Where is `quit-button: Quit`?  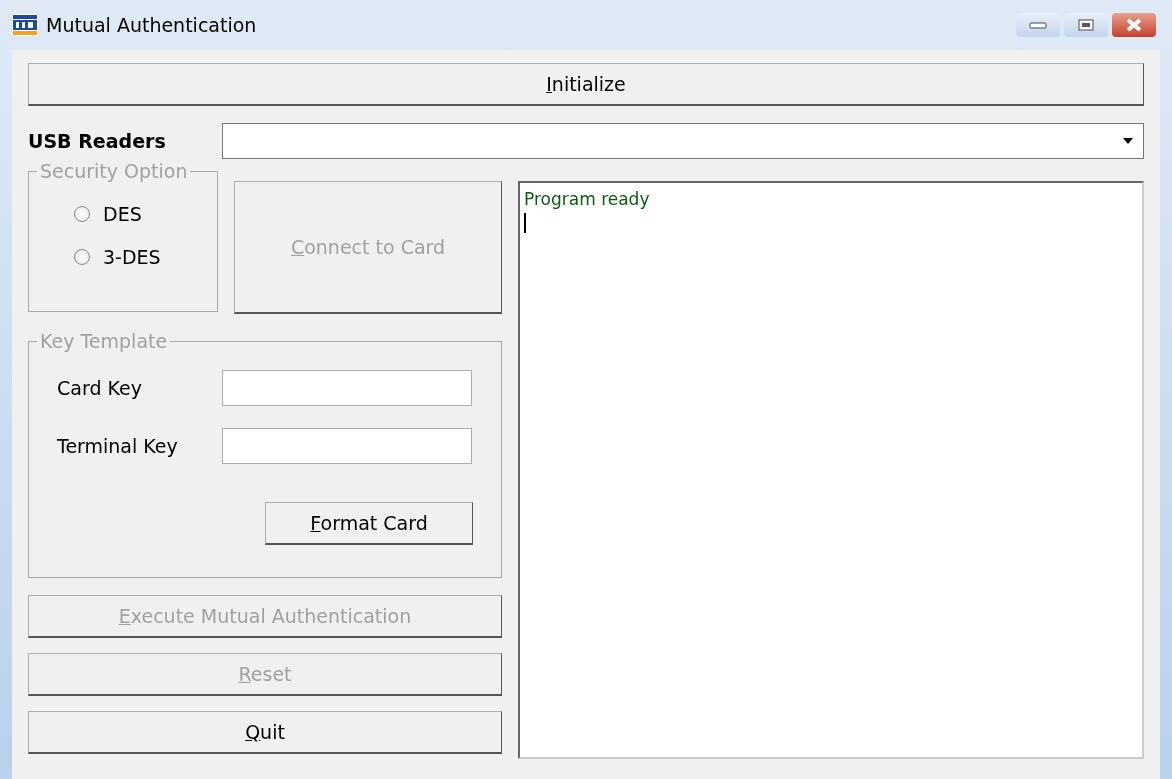 quit-button: Quit is located at coordinates (265, 732).